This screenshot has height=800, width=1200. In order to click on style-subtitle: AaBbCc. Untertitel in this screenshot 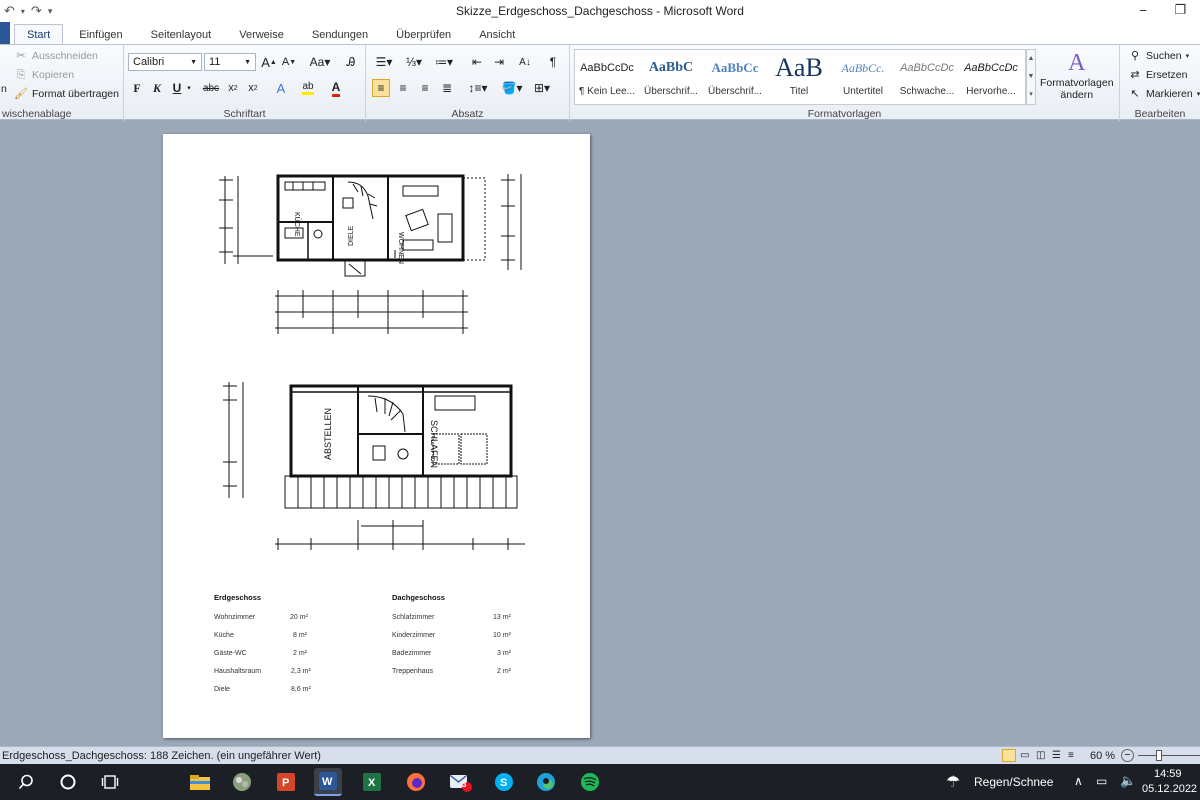, I will do `click(863, 78)`.